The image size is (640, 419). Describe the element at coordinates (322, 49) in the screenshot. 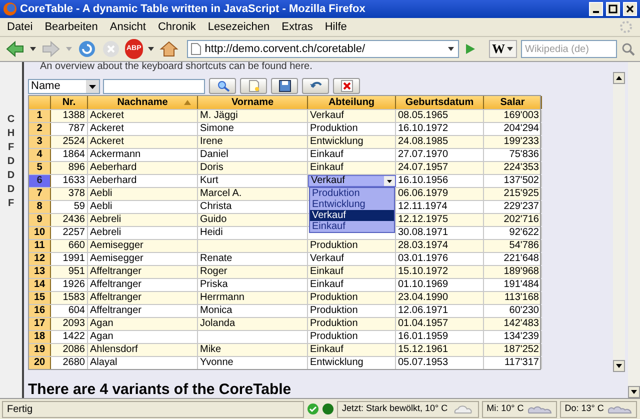

I see `url-field: http://demo.corvent.ch/coretable/` at that location.